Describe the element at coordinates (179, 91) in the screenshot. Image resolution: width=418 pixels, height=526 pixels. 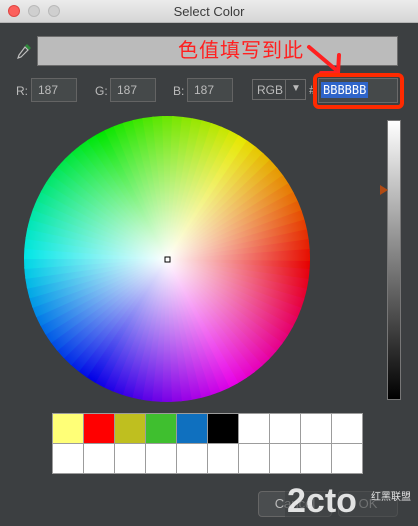
I see `b-label: B:` at that location.